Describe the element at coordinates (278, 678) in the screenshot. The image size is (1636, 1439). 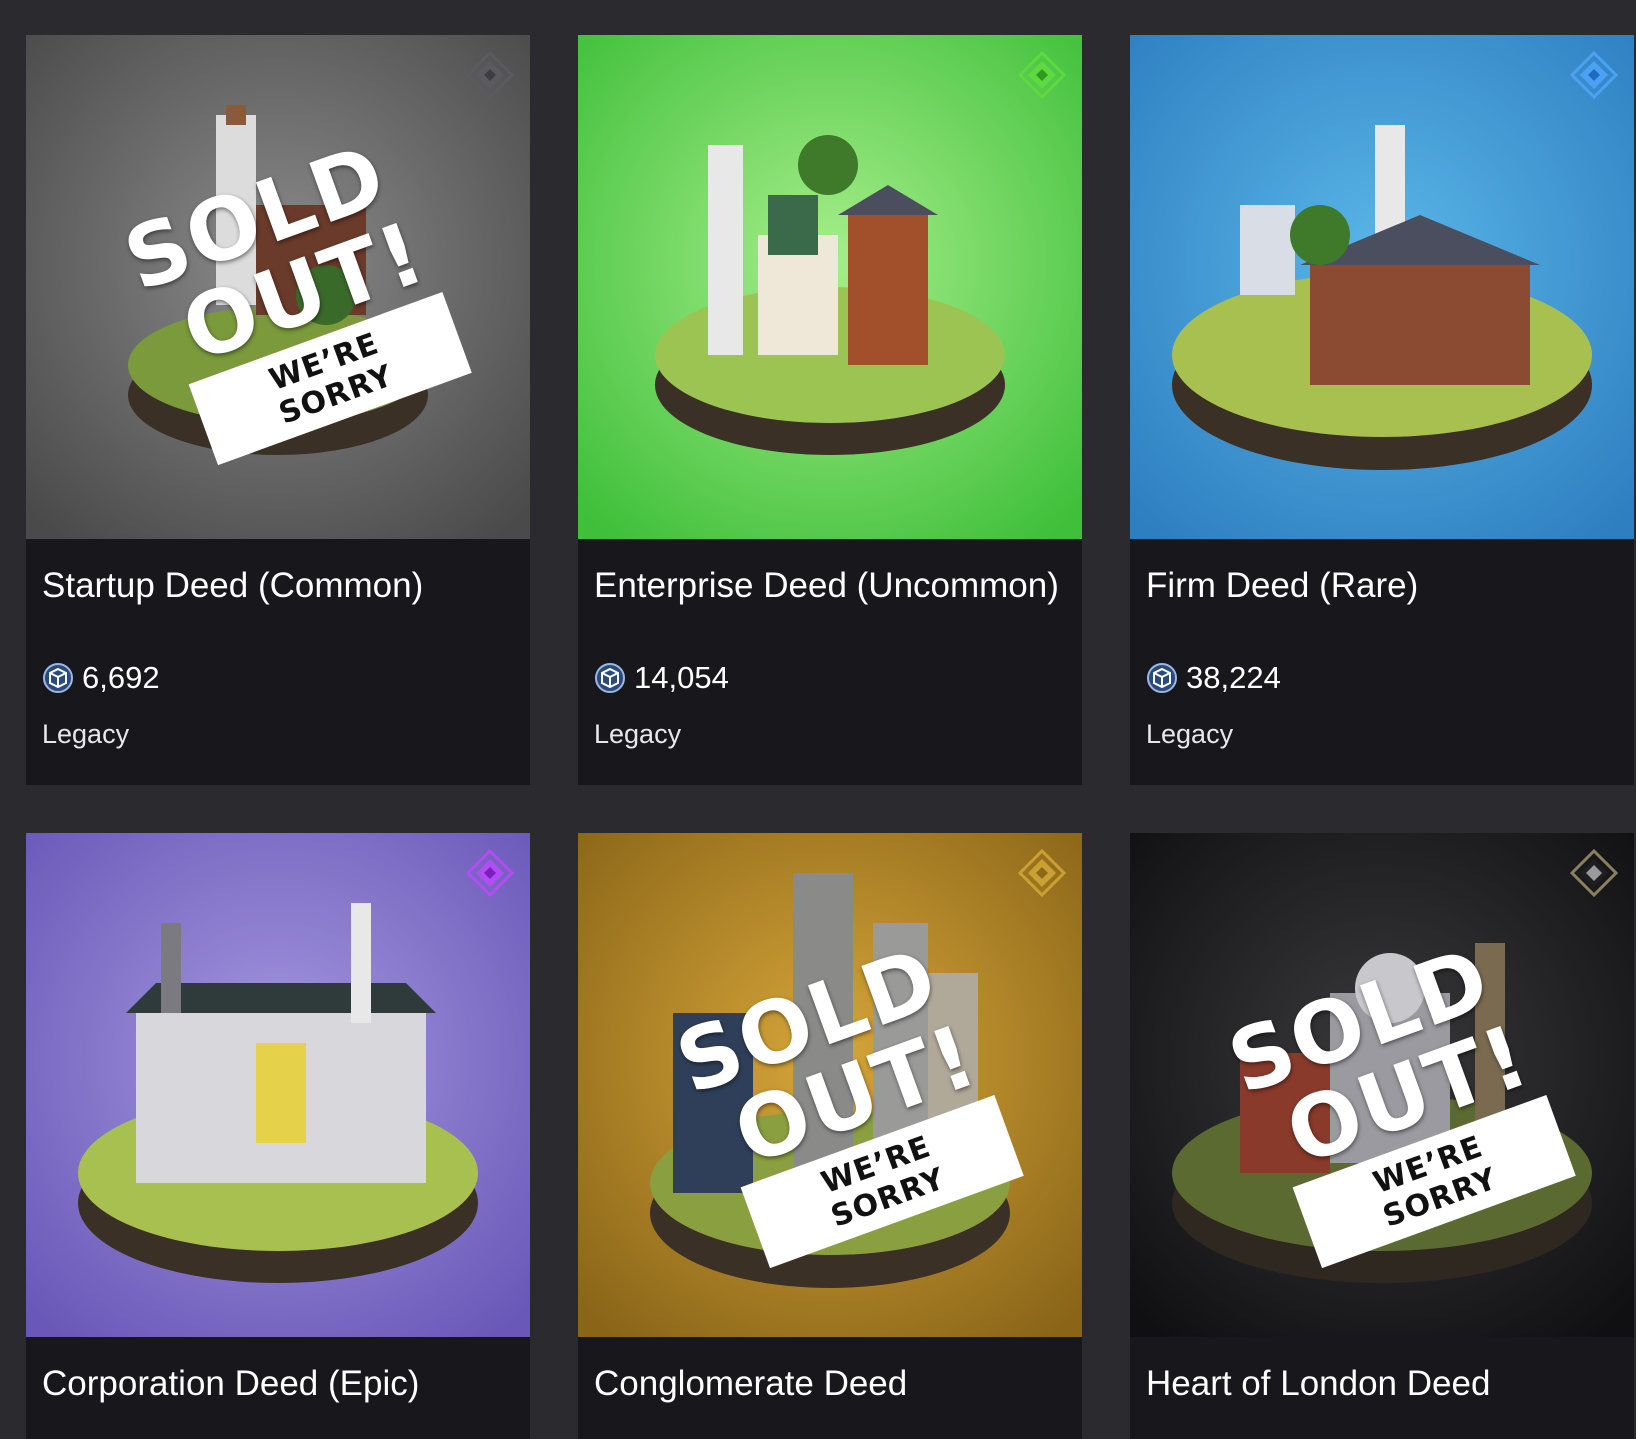
I see `price-row: 6,692` at that location.